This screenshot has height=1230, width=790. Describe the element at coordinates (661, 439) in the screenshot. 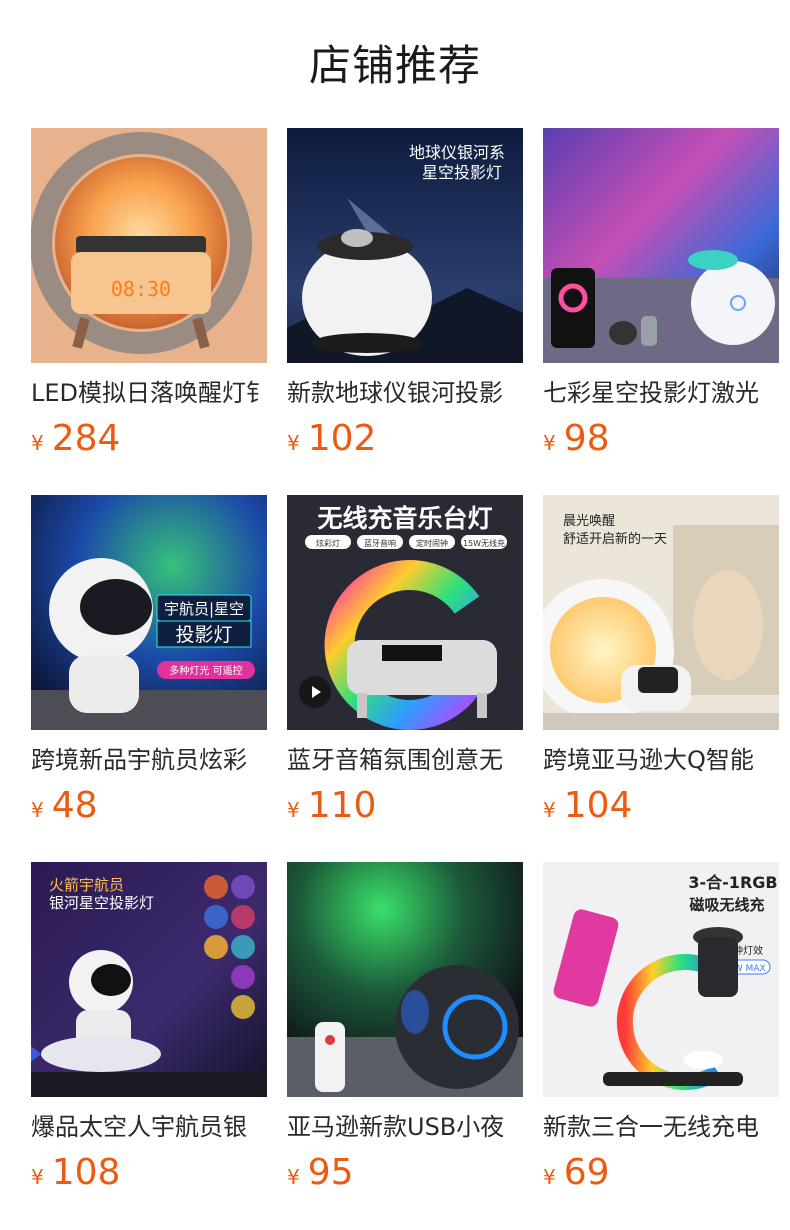

I see `product-price: ¥98` at that location.